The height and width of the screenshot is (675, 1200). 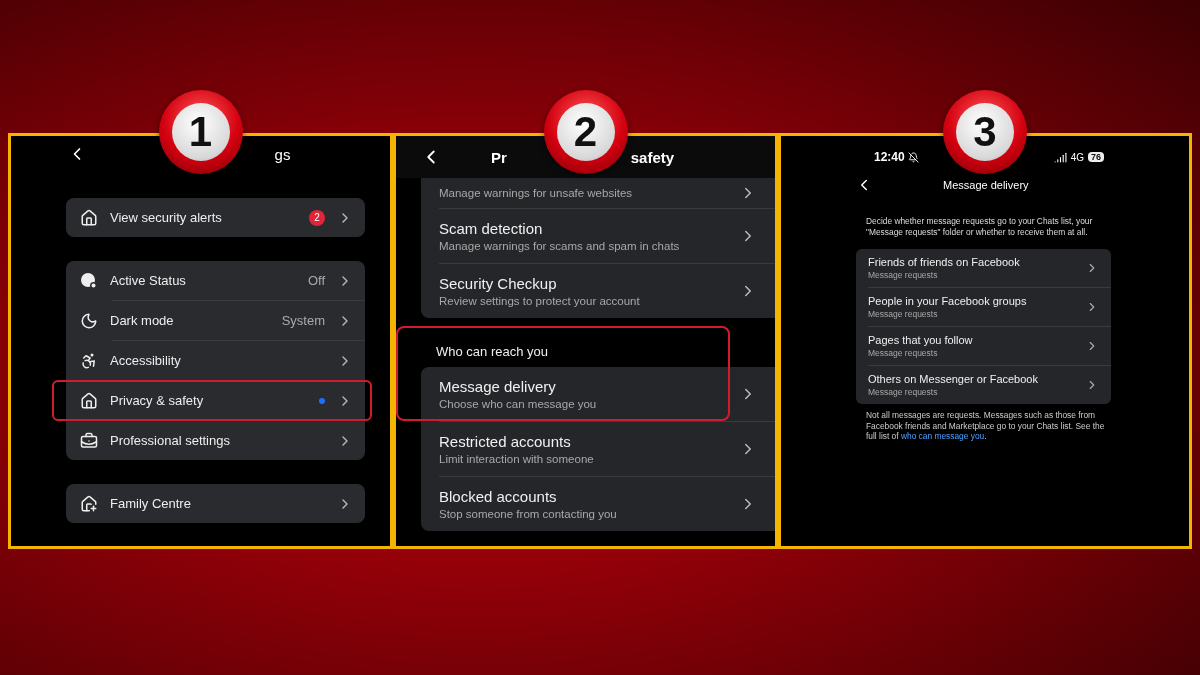 I want to click on alert-count: 2, so click(x=317, y=217).